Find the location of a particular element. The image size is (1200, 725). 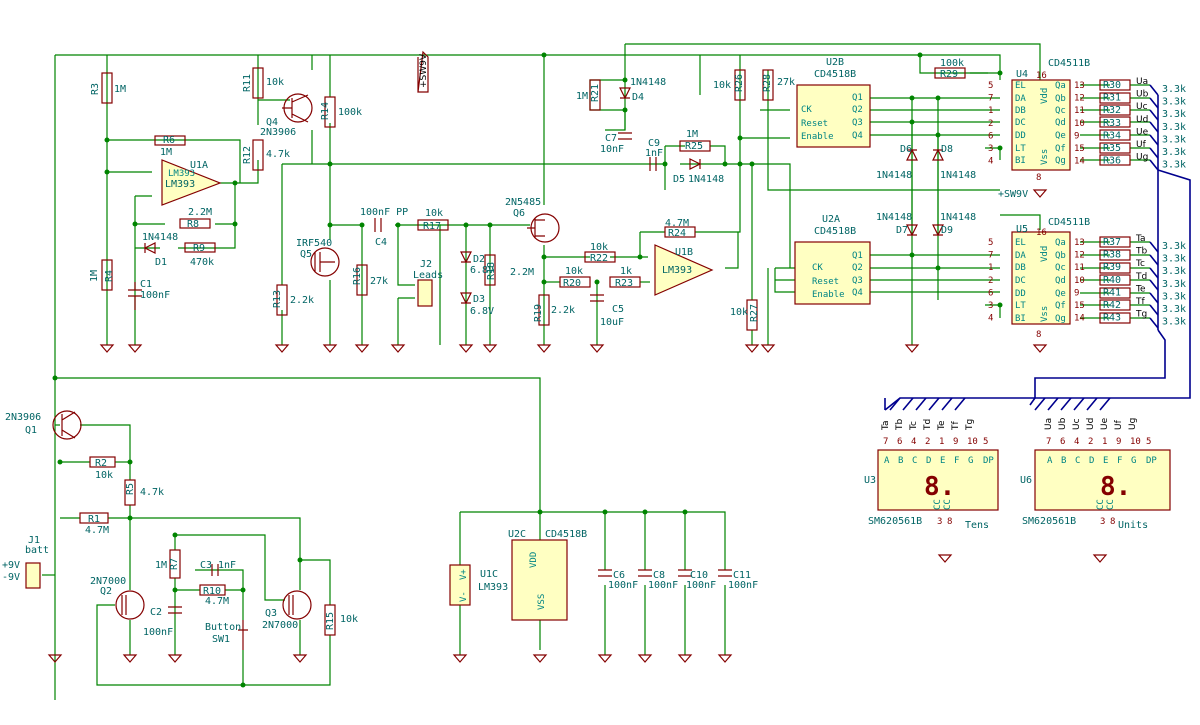

tens-pin-7: 7 is located at coordinates (885, 442).